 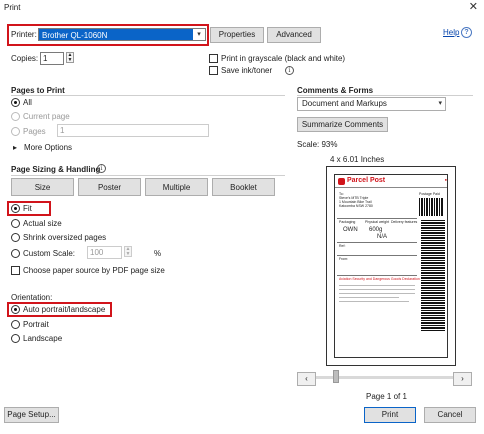 What do you see at coordinates (176, 187) in the screenshot?
I see `multiple-button: Multiple` at bounding box center [176, 187].